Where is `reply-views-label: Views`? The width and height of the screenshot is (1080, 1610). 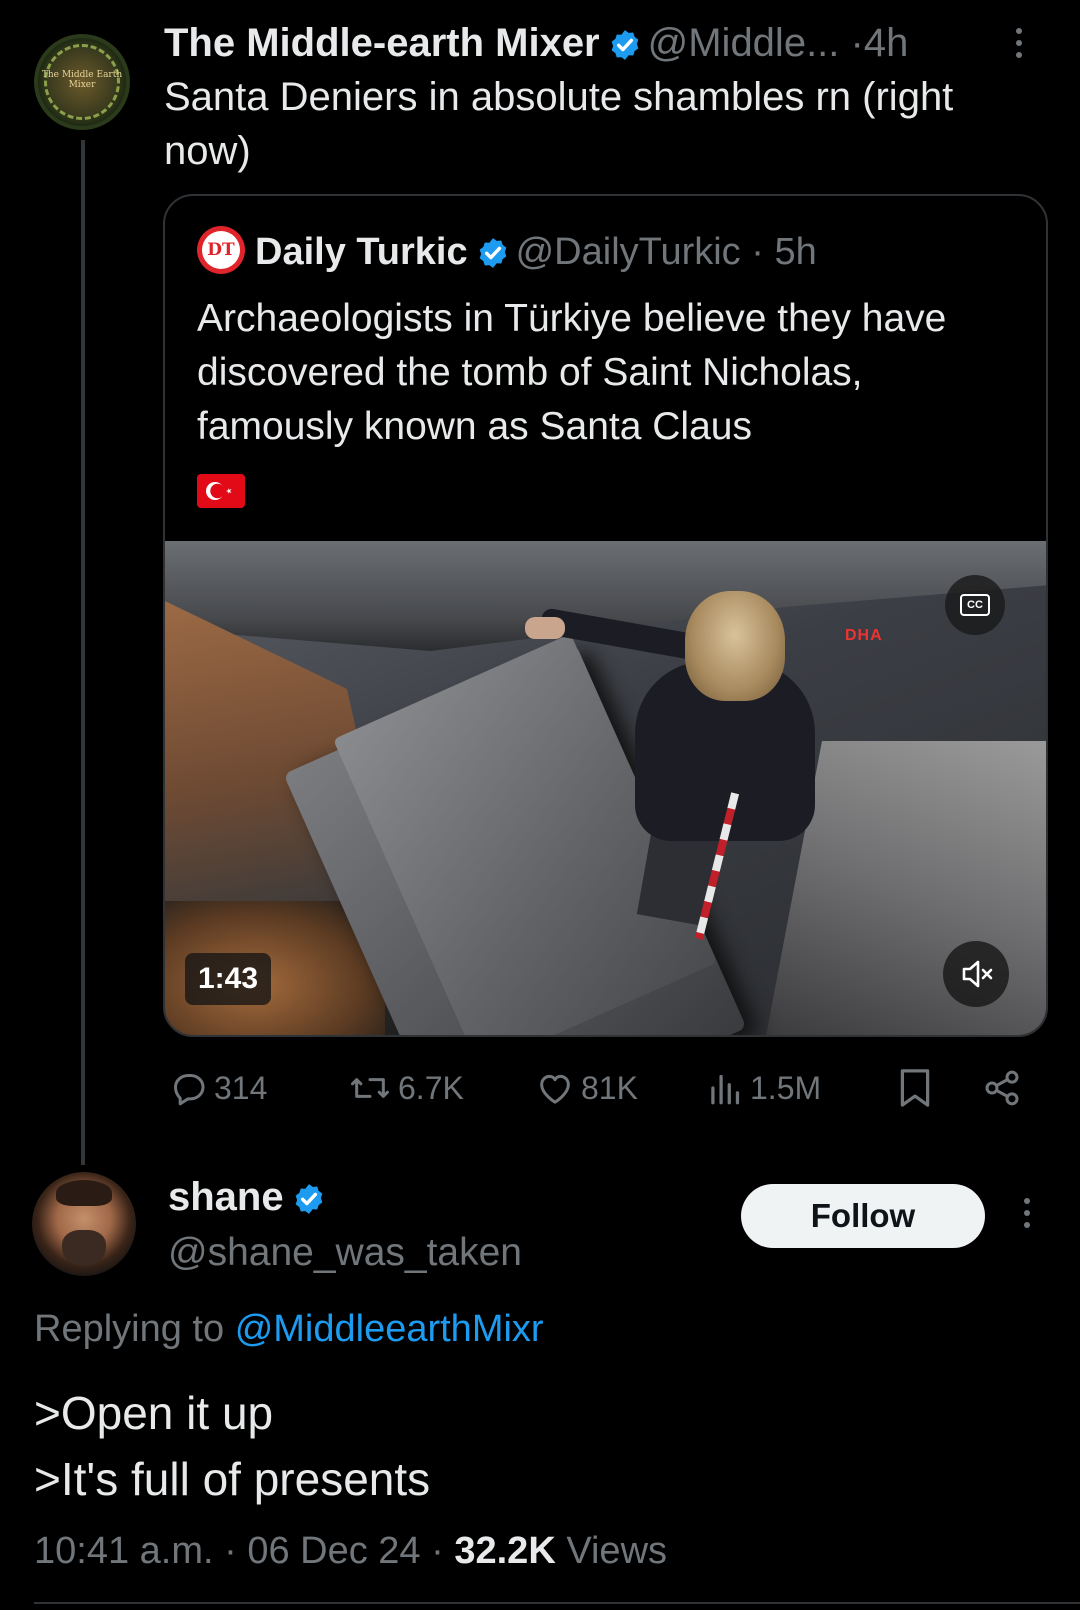
reply-views-label: Views is located at coordinates (617, 1551).